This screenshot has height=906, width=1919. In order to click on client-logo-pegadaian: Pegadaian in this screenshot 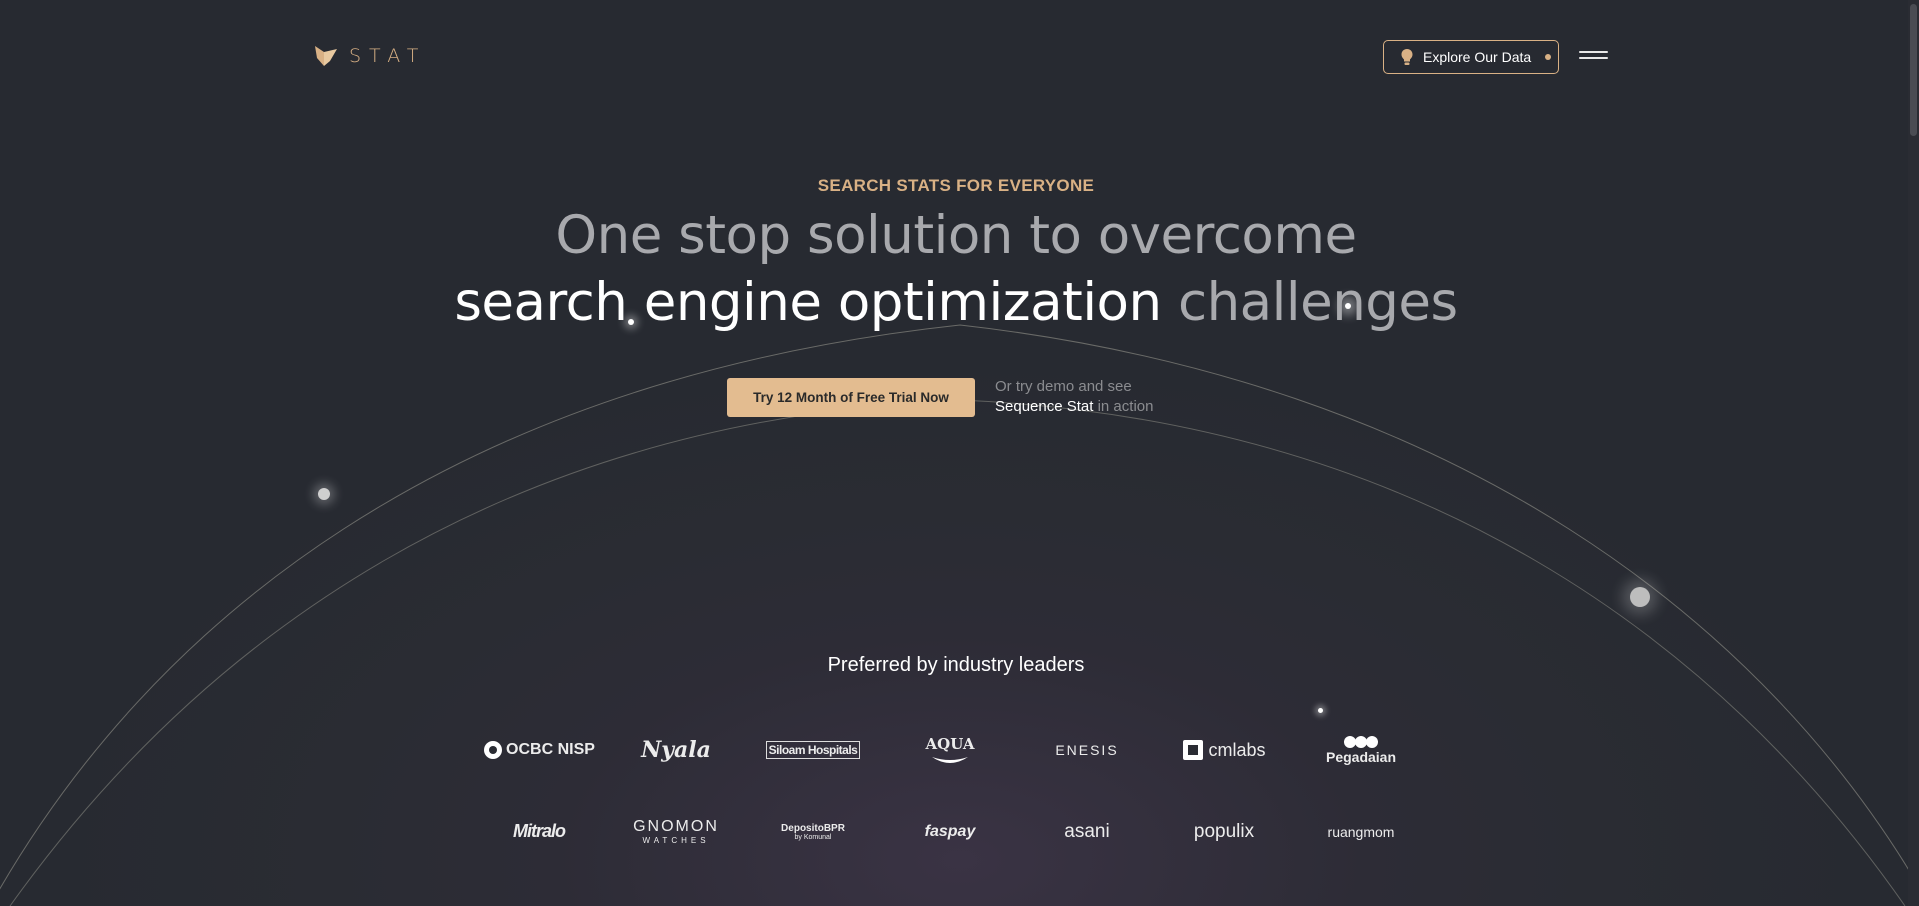, I will do `click(1361, 750)`.